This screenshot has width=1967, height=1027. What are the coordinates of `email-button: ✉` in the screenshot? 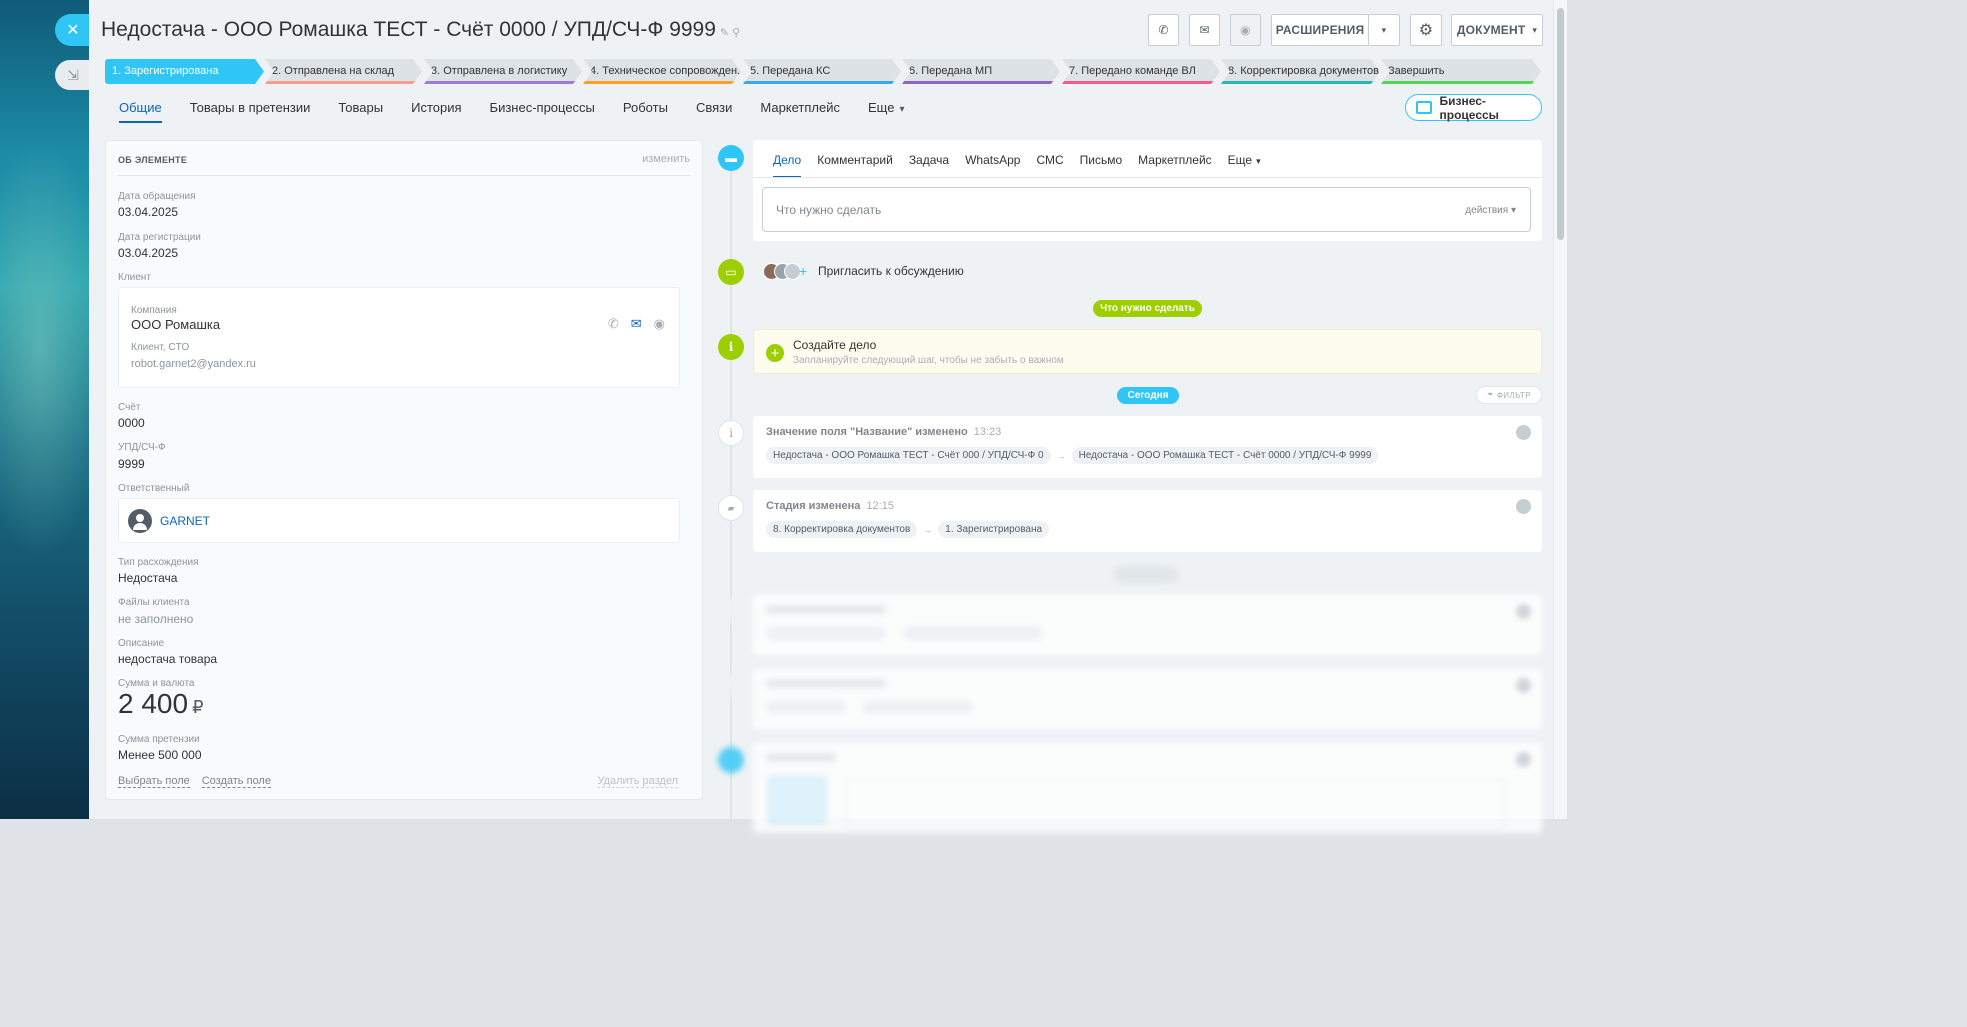 It's located at (1204, 30).